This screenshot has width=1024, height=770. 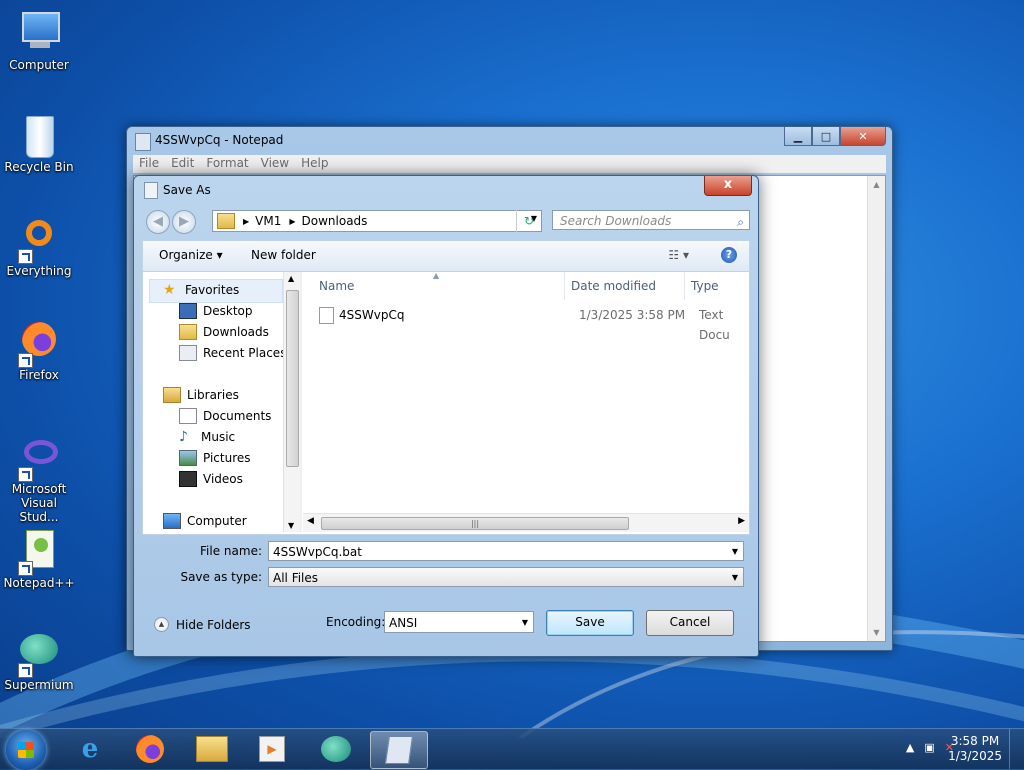 I want to click on back-button: ◀, so click(x=158, y=222).